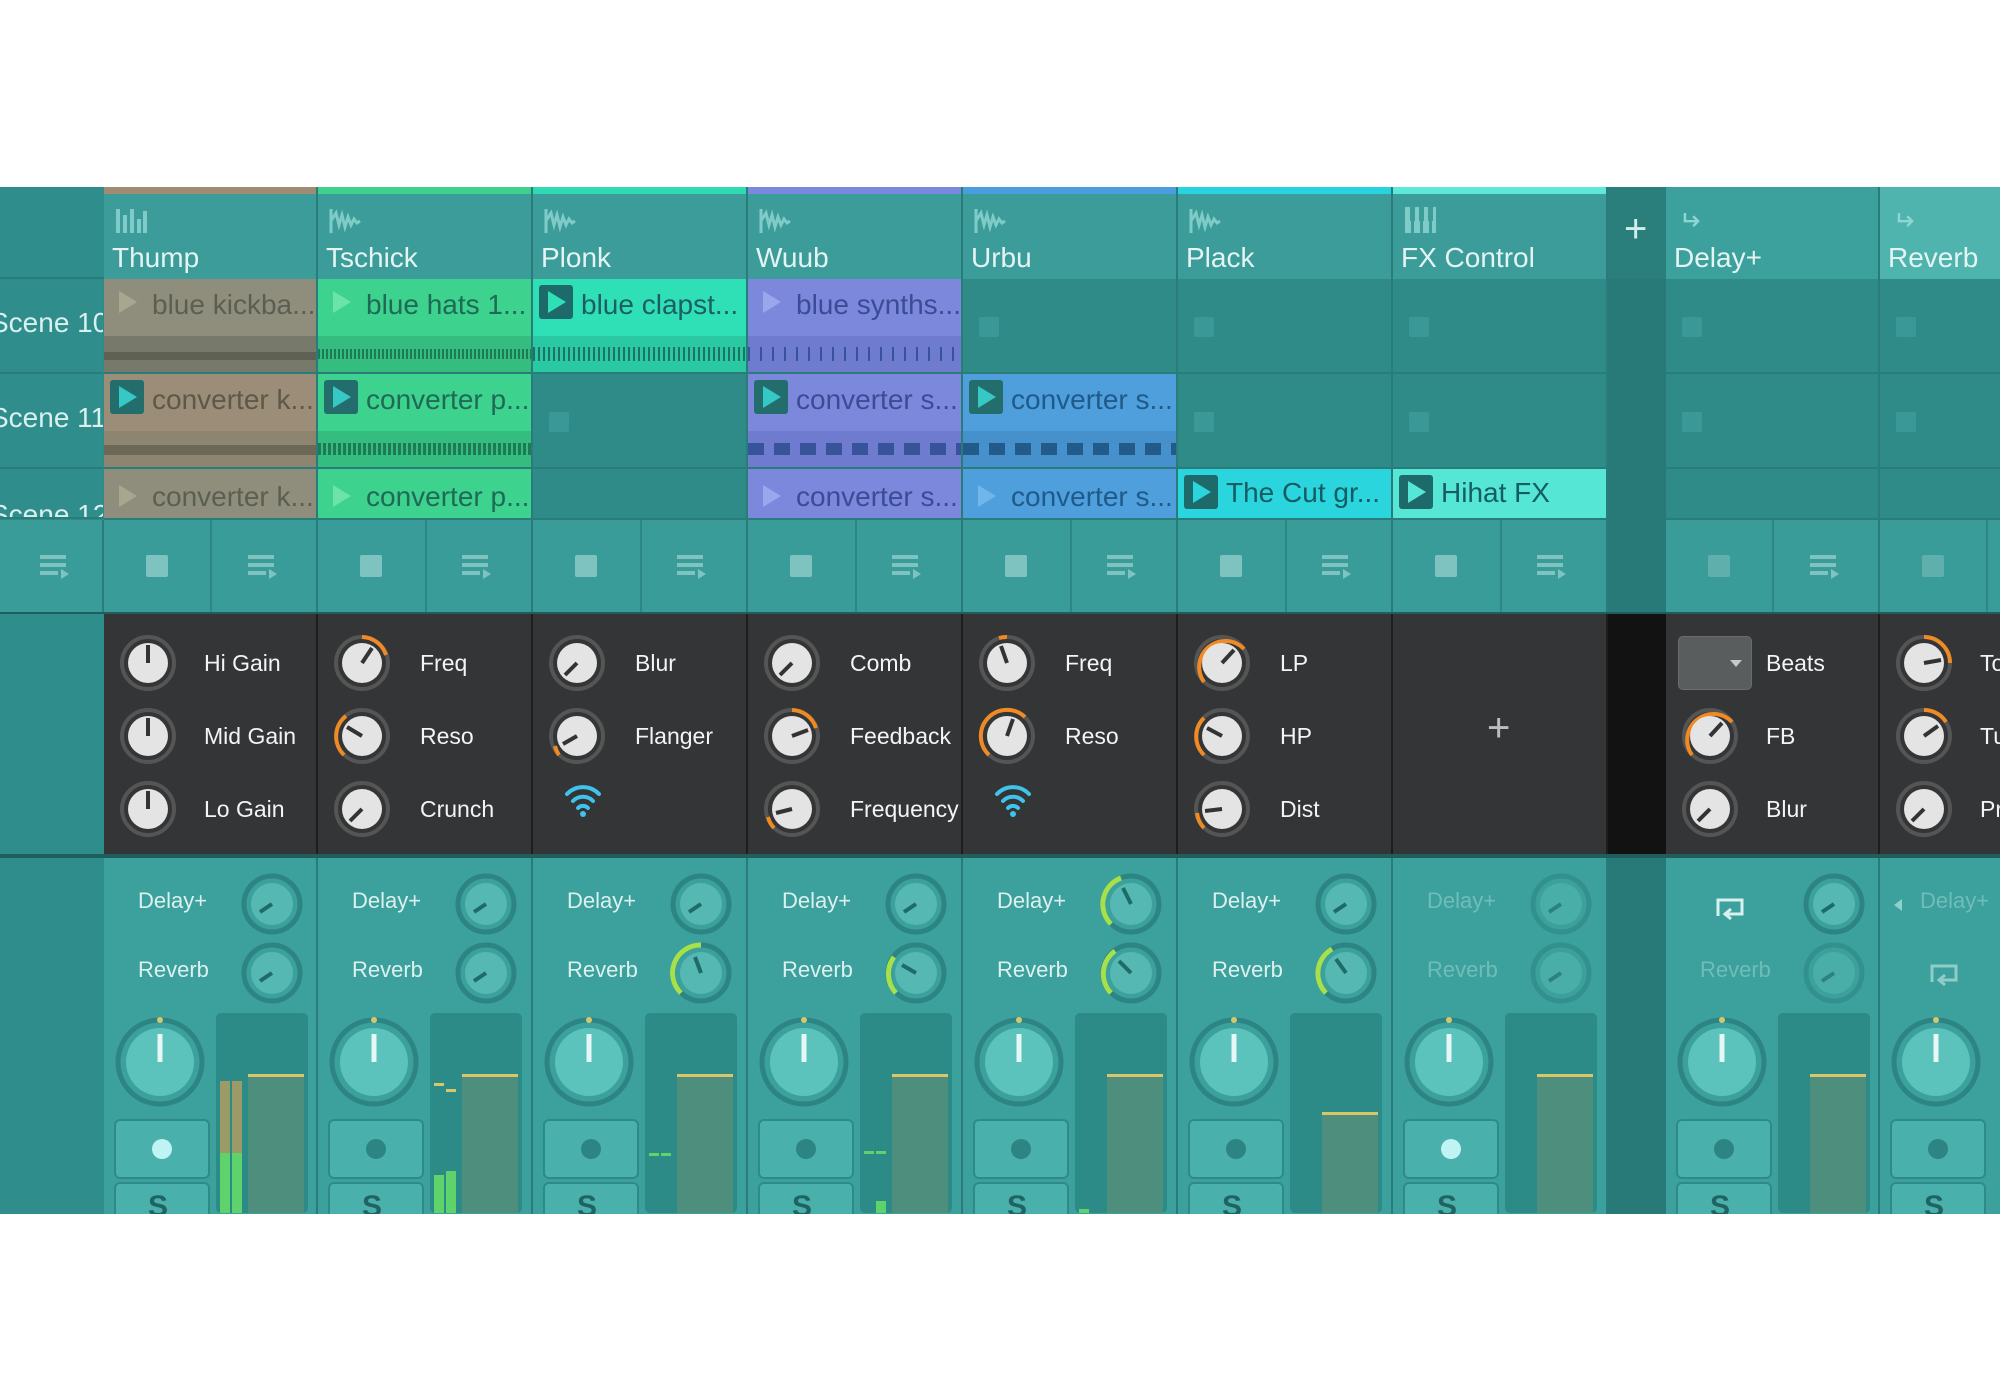 The height and width of the screenshot is (1400, 2000). I want to click on send-header-reverb: Reverb, so click(1940, 233).